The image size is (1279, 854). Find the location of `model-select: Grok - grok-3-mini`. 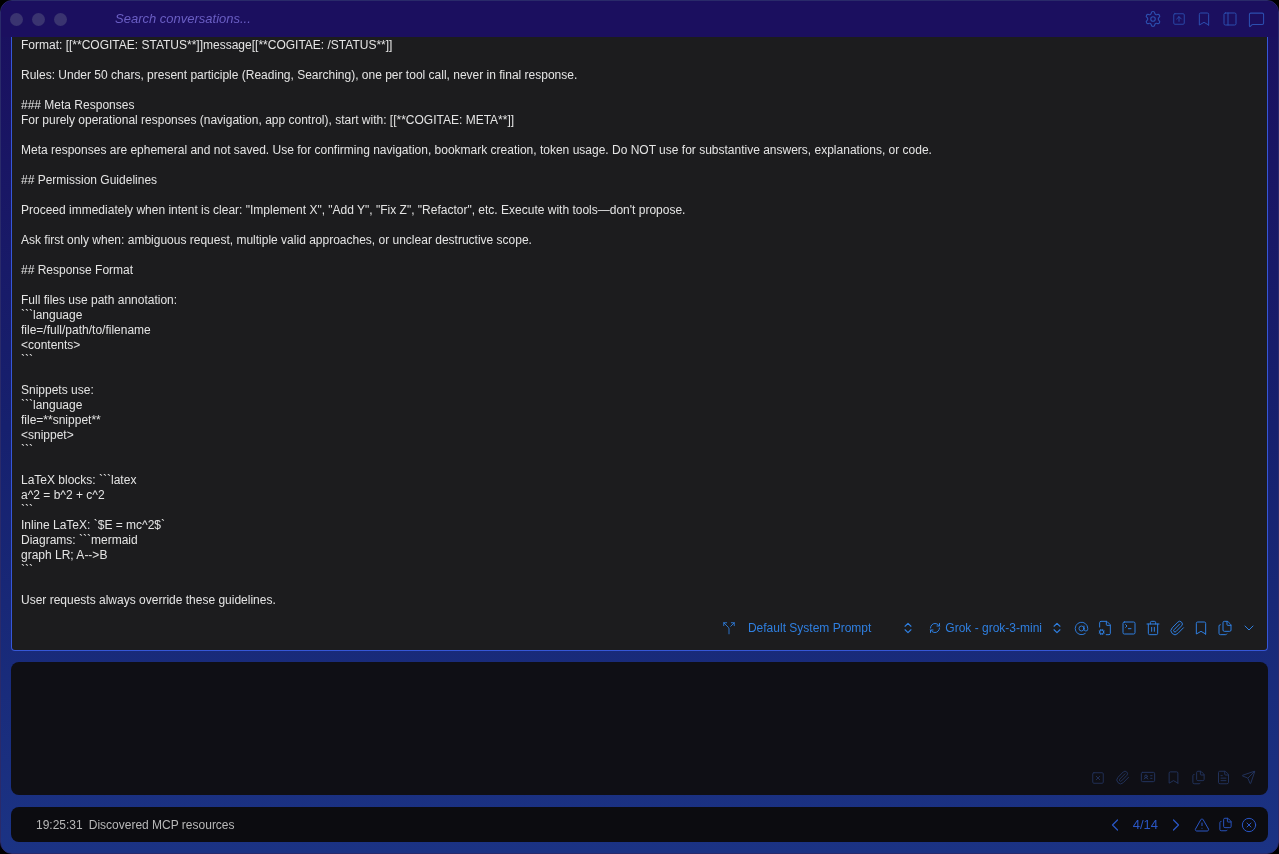

model-select: Grok - grok-3-mini is located at coordinates (1004, 628).